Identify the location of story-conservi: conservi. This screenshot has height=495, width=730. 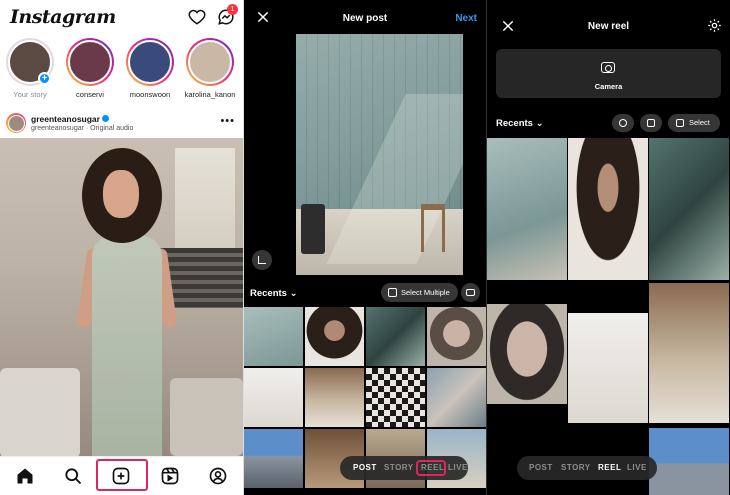
(90, 68).